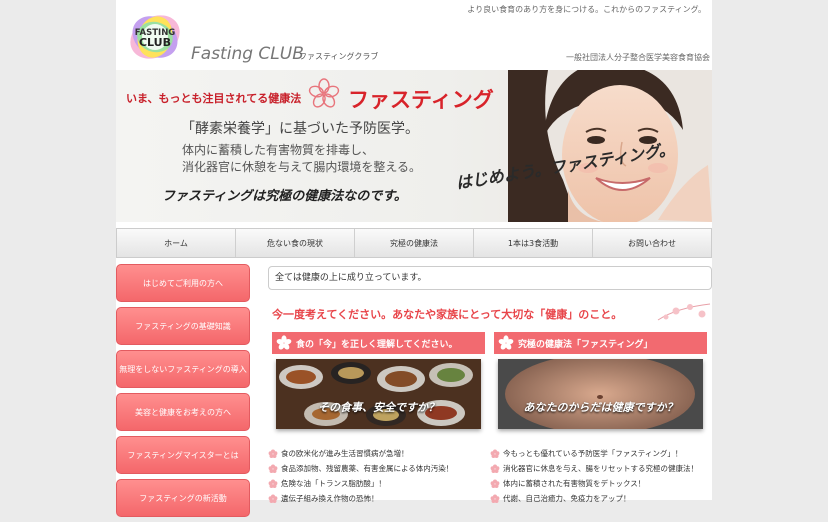 This screenshot has height=522, width=828. Describe the element at coordinates (300, 129) in the screenshot. I see `hero-subtitle: 「酵素栄養学」に基づいた予防医学。` at that location.